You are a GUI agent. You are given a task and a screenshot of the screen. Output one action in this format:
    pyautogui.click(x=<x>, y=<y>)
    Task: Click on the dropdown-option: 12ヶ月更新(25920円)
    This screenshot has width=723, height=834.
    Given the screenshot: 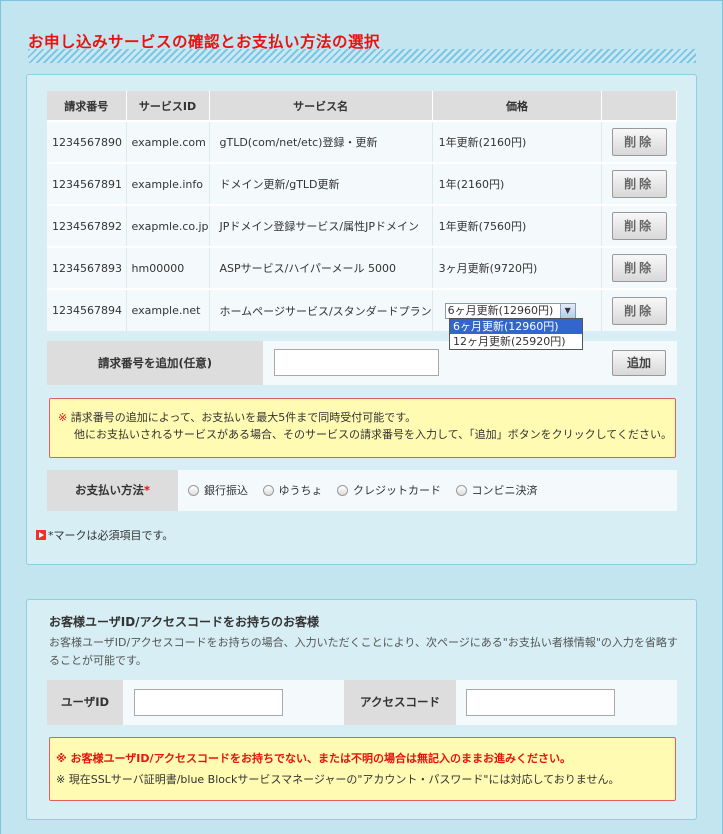 What is the action you would take?
    pyautogui.click(x=516, y=341)
    